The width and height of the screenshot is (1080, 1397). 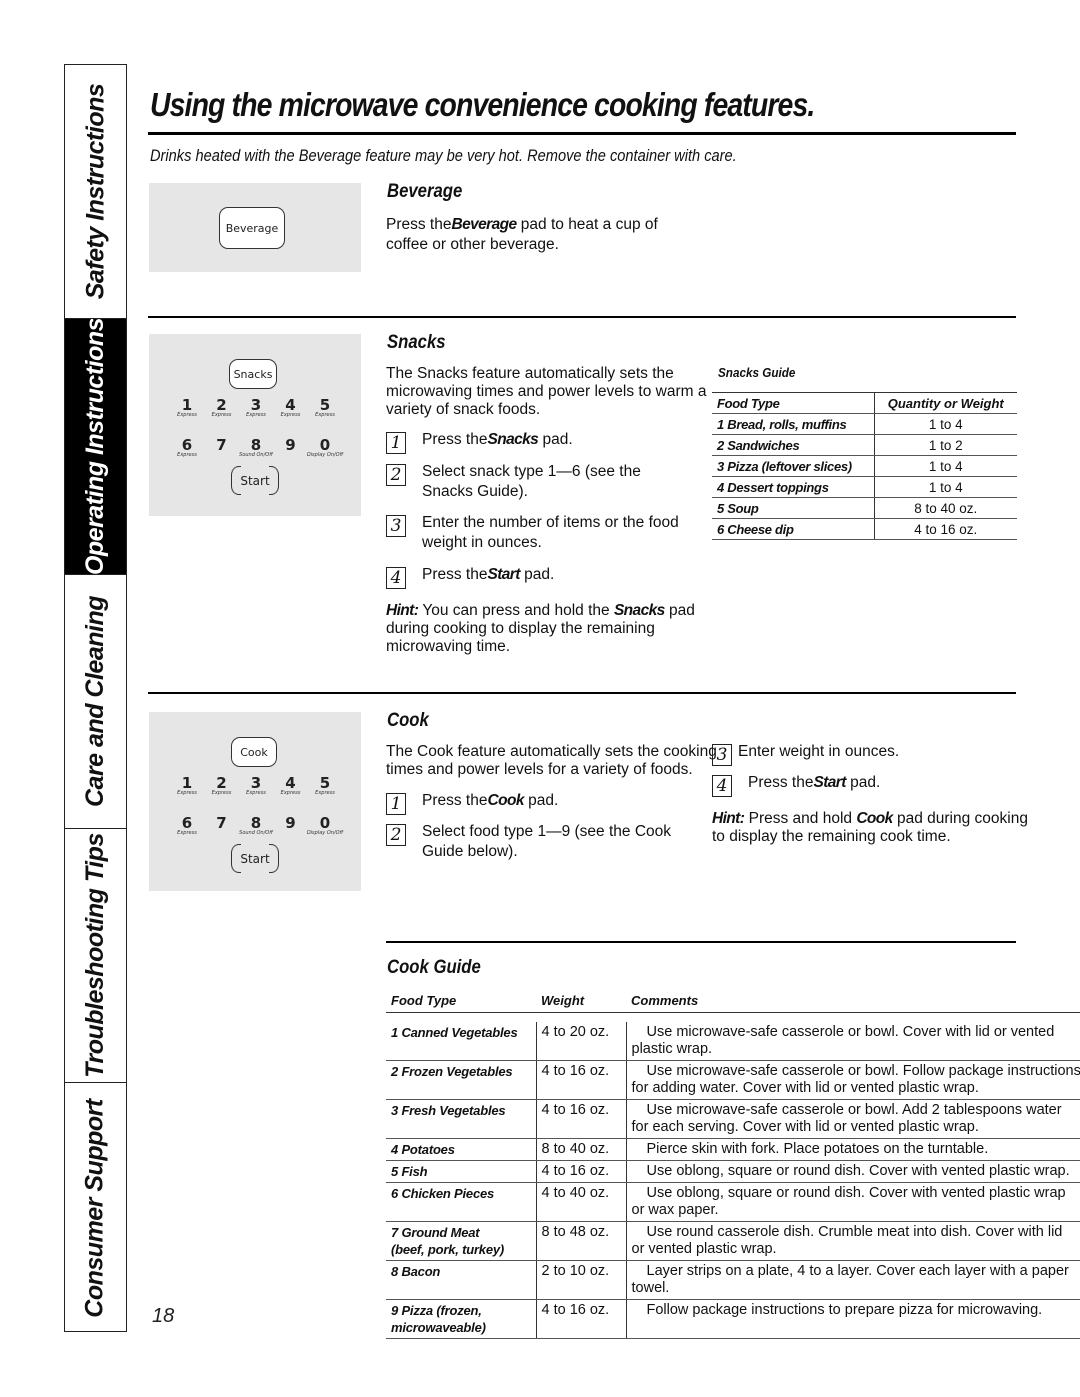 I want to click on step-number-box: 4, so click(x=722, y=786).